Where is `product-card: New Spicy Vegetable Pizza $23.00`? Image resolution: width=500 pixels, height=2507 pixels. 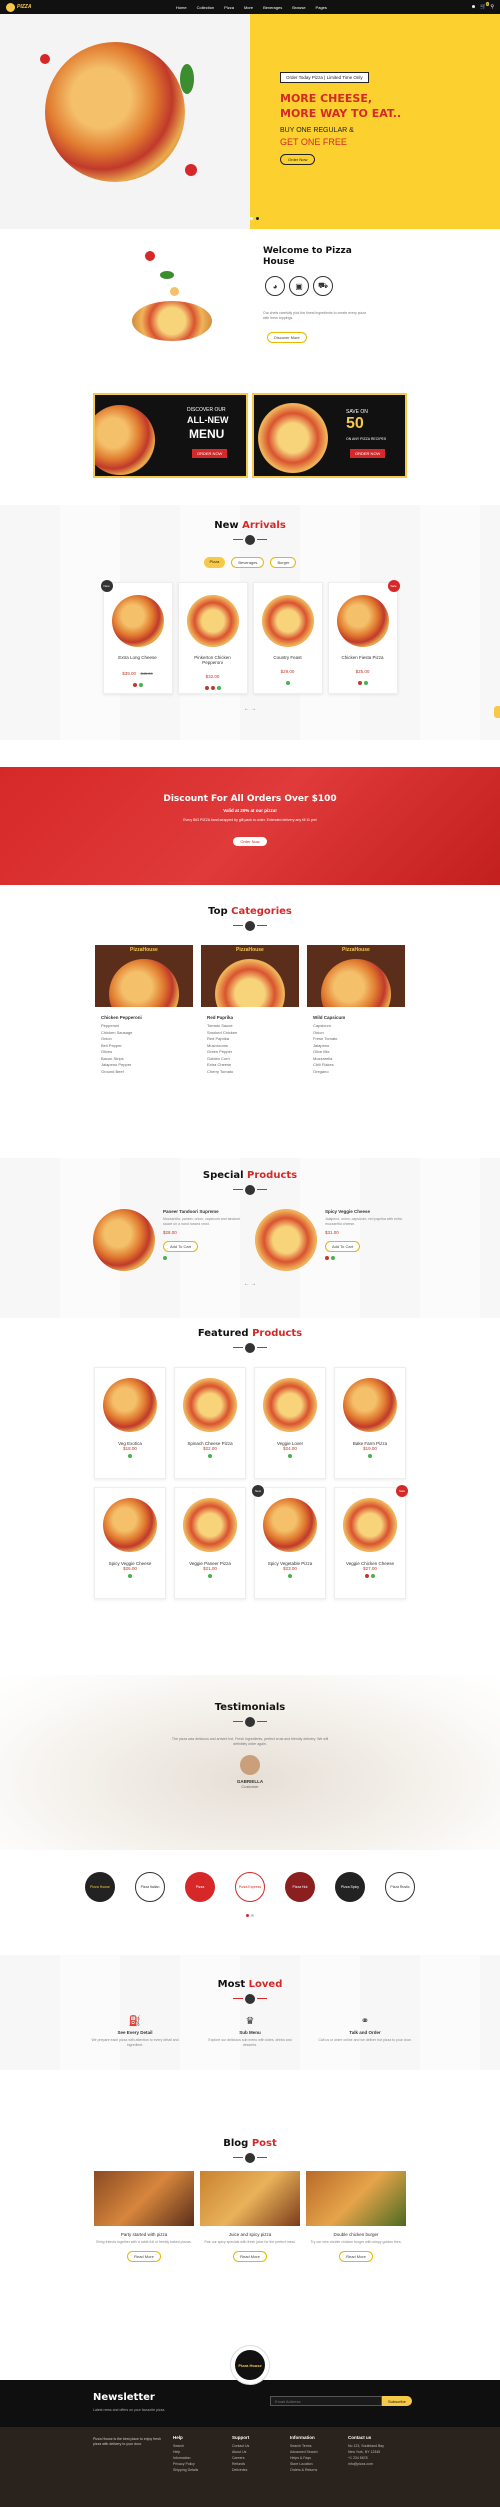 product-card: New Spicy Vegetable Pizza $23.00 is located at coordinates (289, 1542).